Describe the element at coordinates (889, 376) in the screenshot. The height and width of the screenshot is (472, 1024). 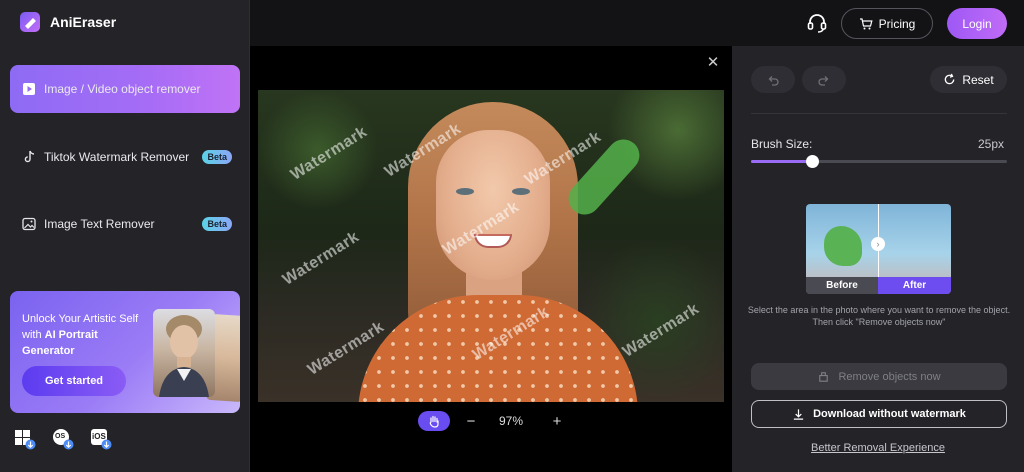
I see `remove-objects-label: Remove objects now` at that location.